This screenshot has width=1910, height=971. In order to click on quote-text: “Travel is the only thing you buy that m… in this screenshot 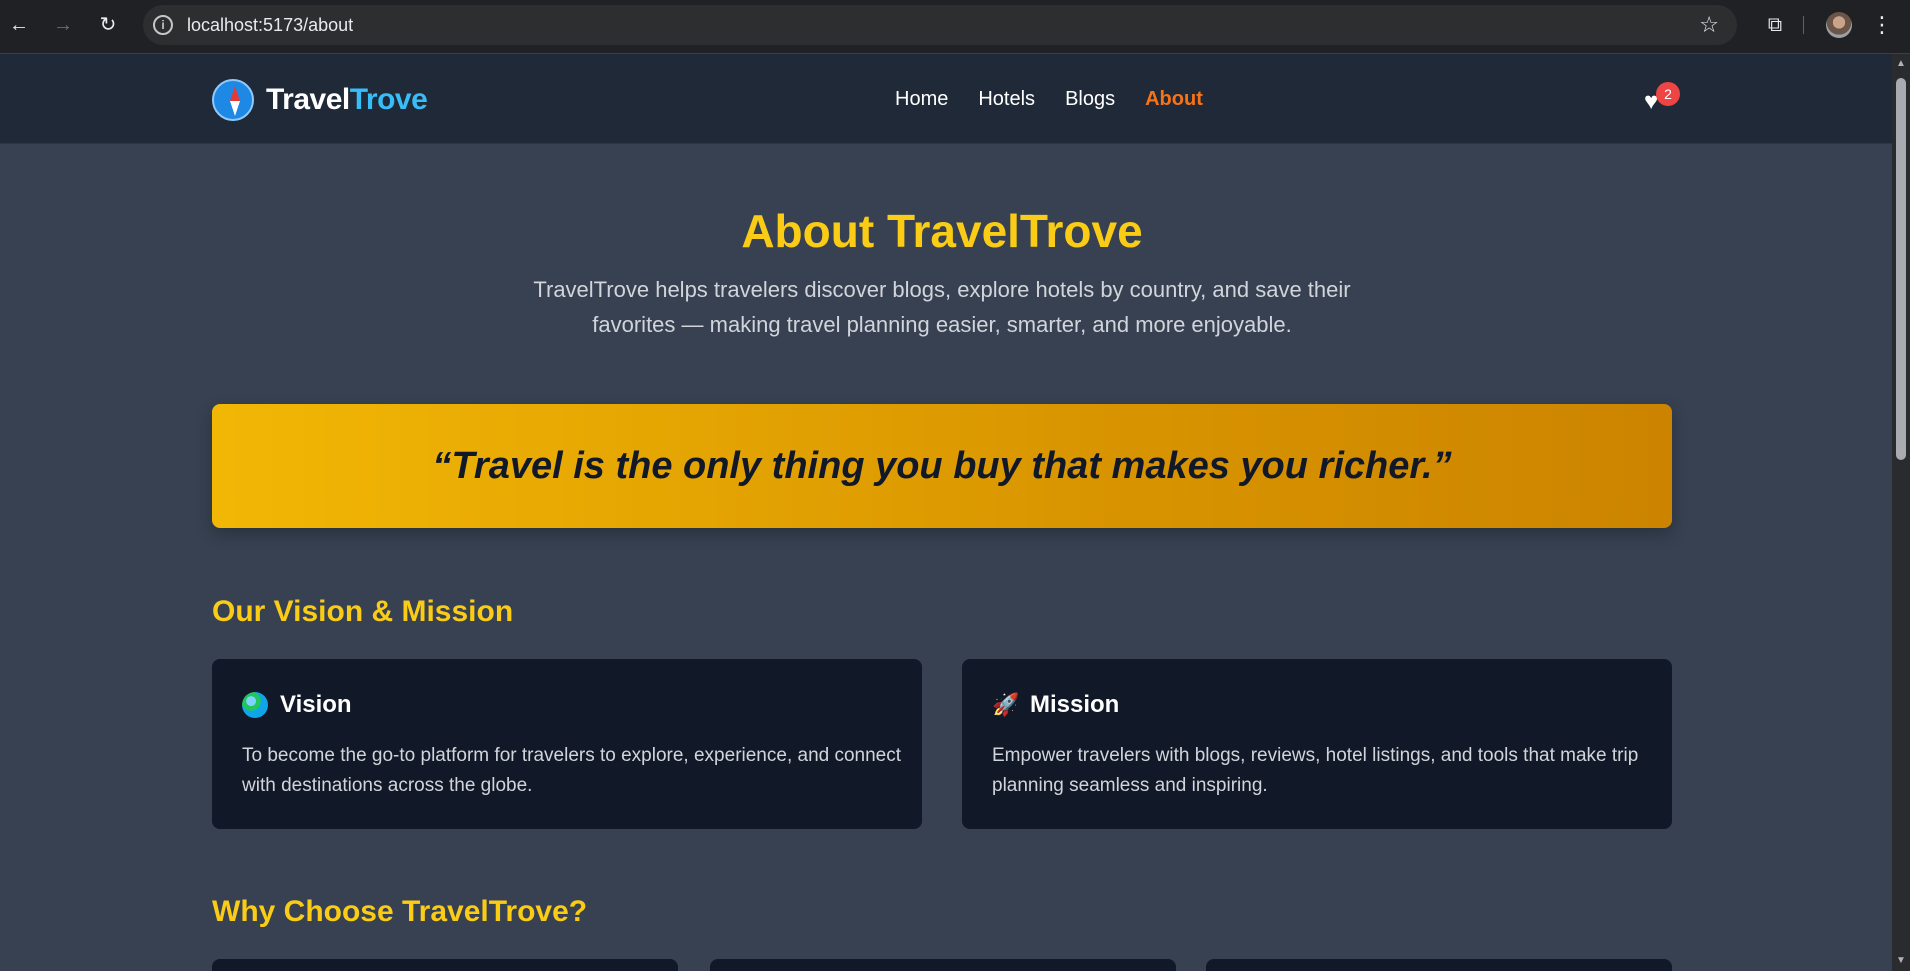, I will do `click(942, 466)`.